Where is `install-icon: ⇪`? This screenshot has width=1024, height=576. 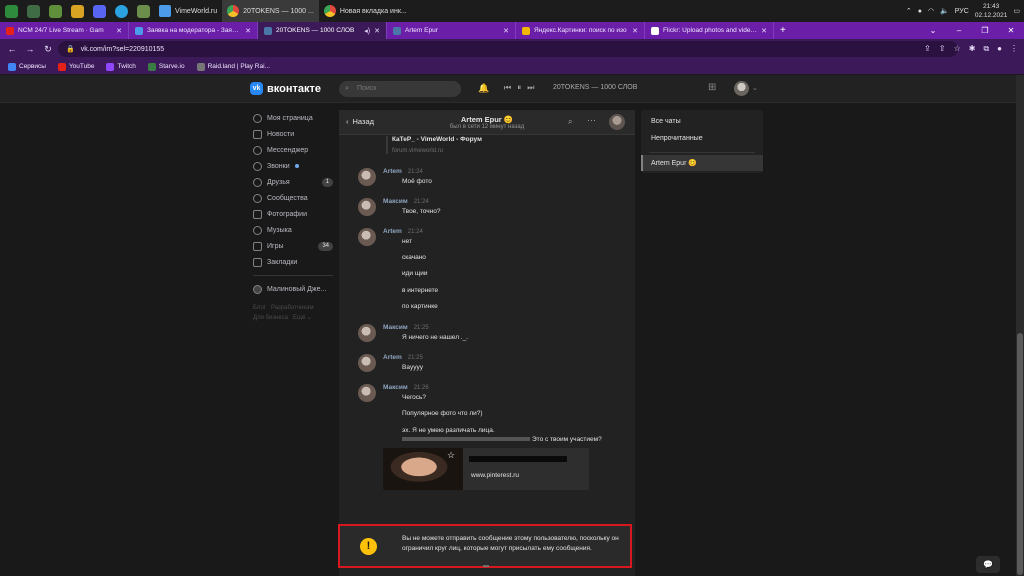
install-icon: ⇪ is located at coordinates (927, 49).